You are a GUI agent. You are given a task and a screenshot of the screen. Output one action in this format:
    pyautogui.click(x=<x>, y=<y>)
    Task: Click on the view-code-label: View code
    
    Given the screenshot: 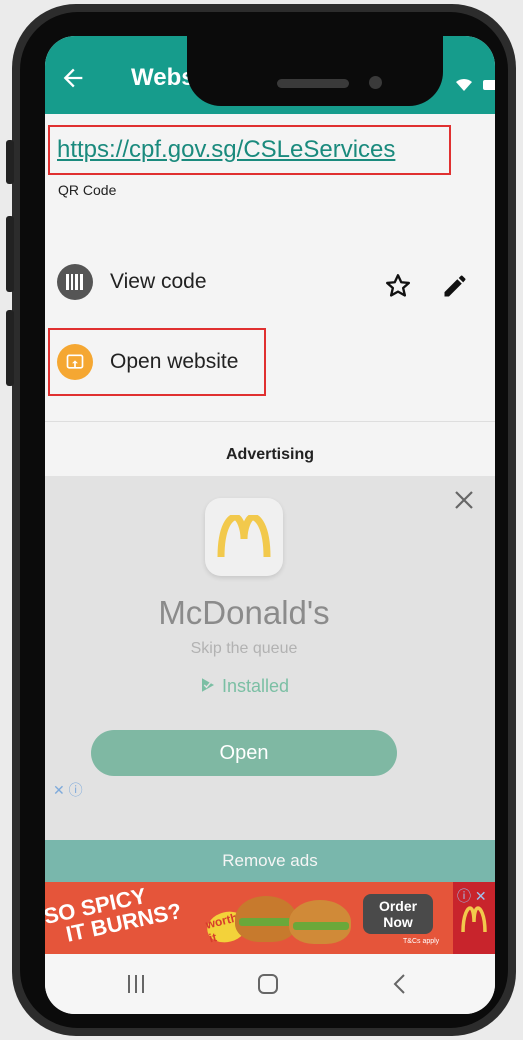 What is the action you would take?
    pyautogui.click(x=158, y=281)
    